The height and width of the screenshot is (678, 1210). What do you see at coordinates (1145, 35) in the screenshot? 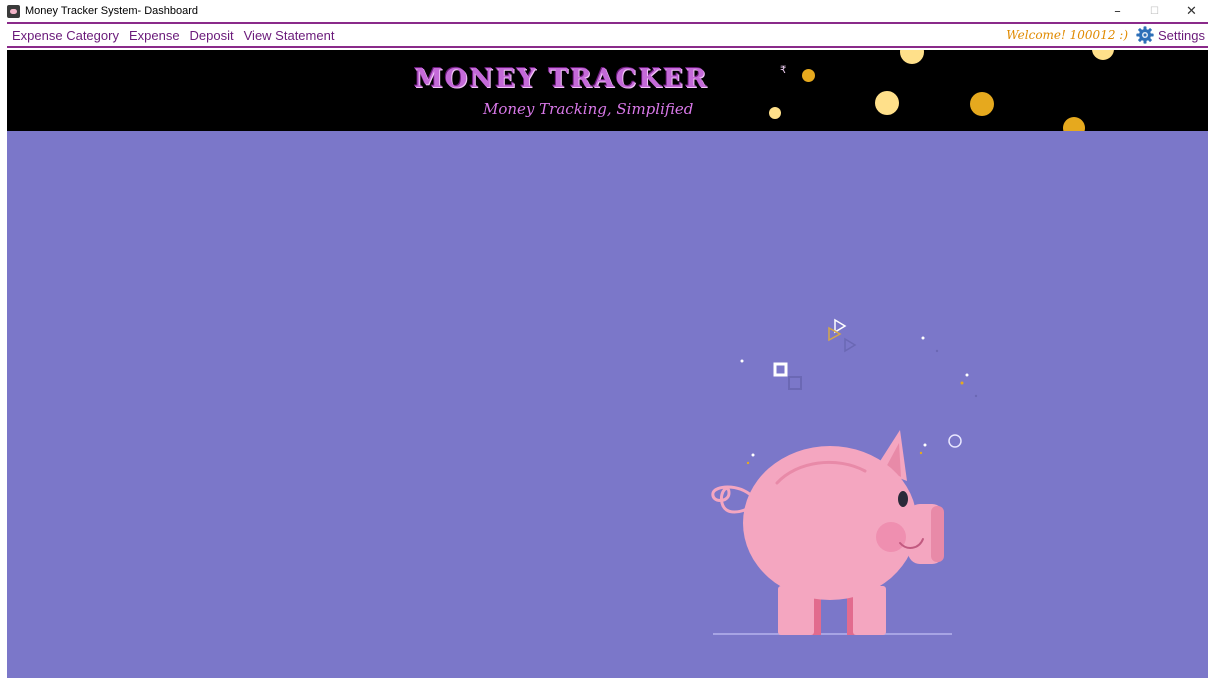
I see `gear-icon` at bounding box center [1145, 35].